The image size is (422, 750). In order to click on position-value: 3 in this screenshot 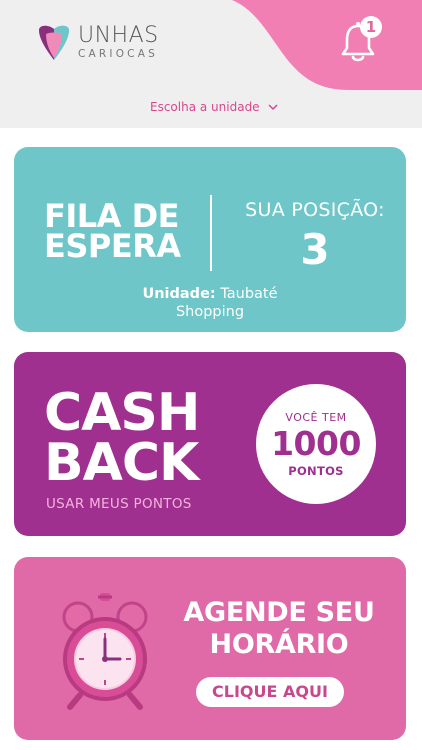, I will do `click(315, 249)`.